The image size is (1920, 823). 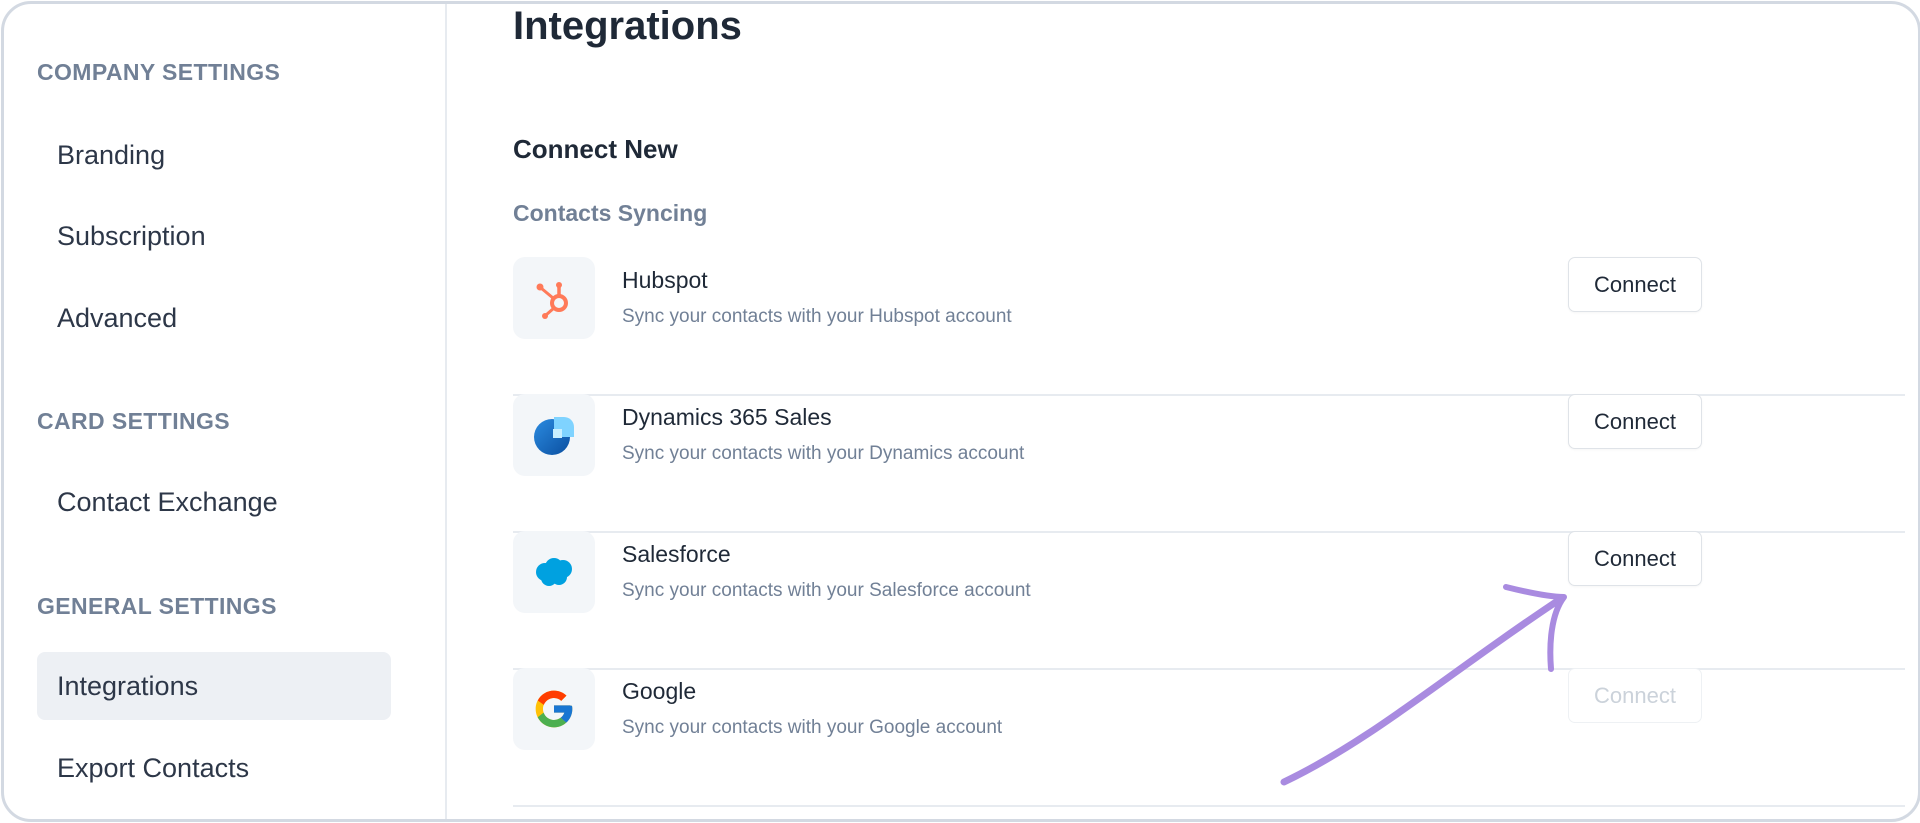 What do you see at coordinates (676, 554) in the screenshot?
I see `integration-name: Salesforce` at bounding box center [676, 554].